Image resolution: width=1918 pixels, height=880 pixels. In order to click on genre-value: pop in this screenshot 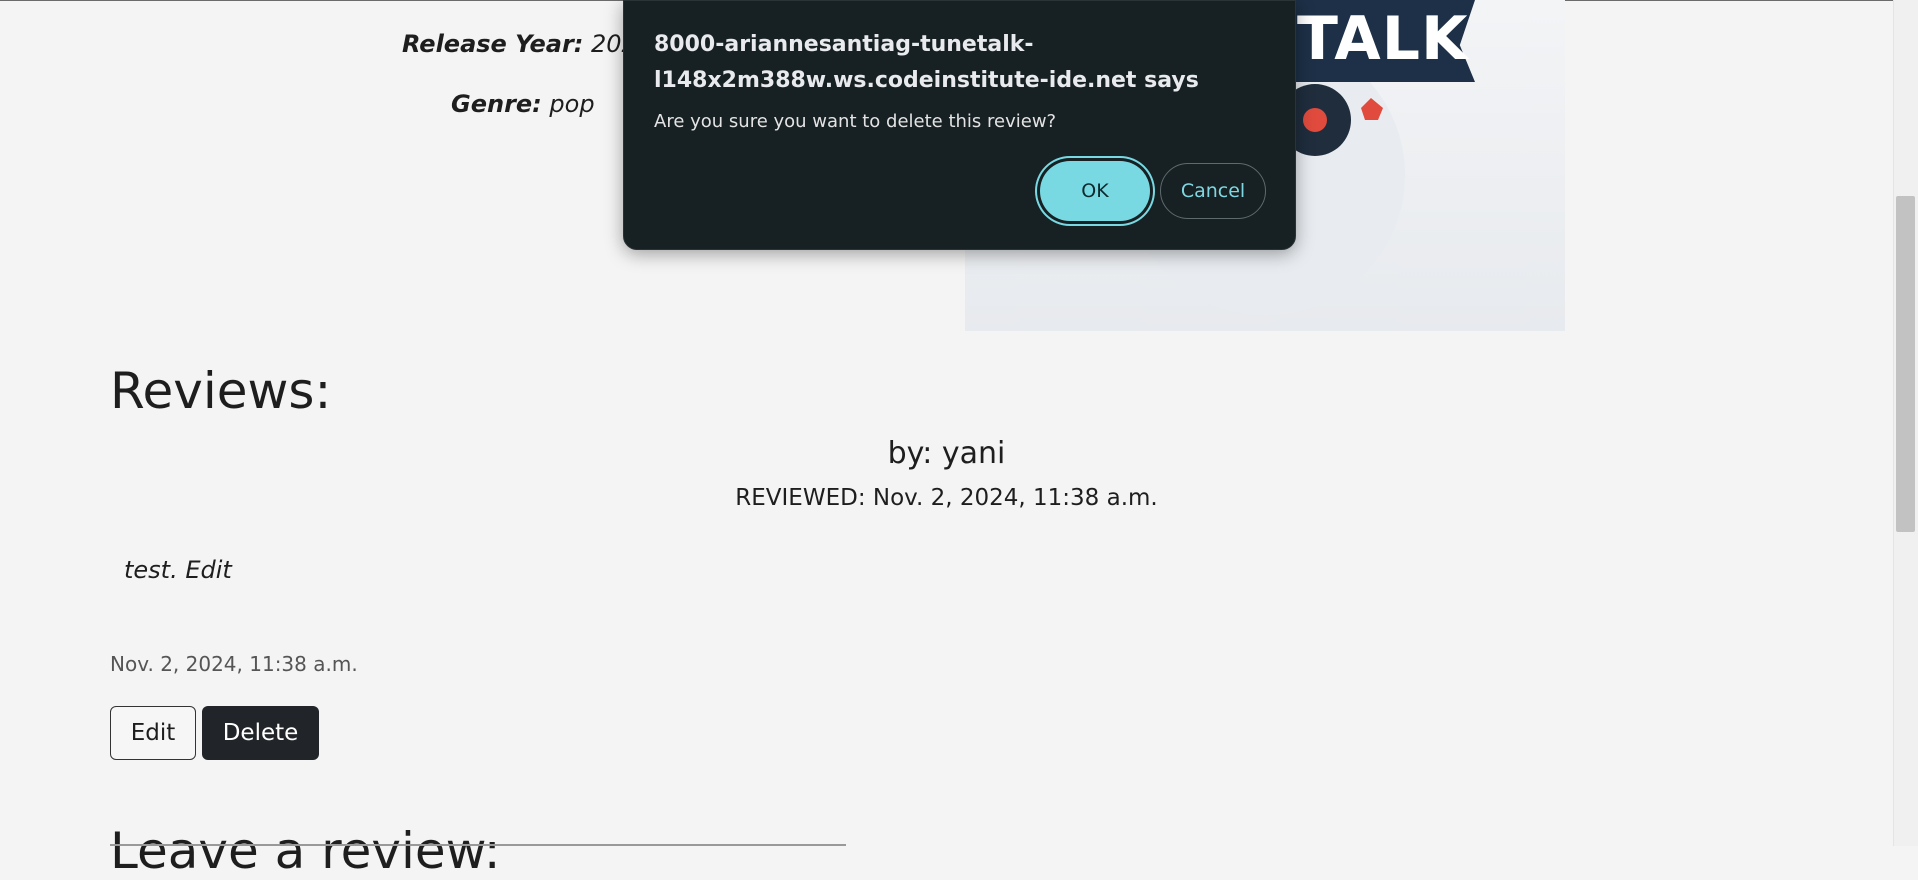, I will do `click(572, 104)`.